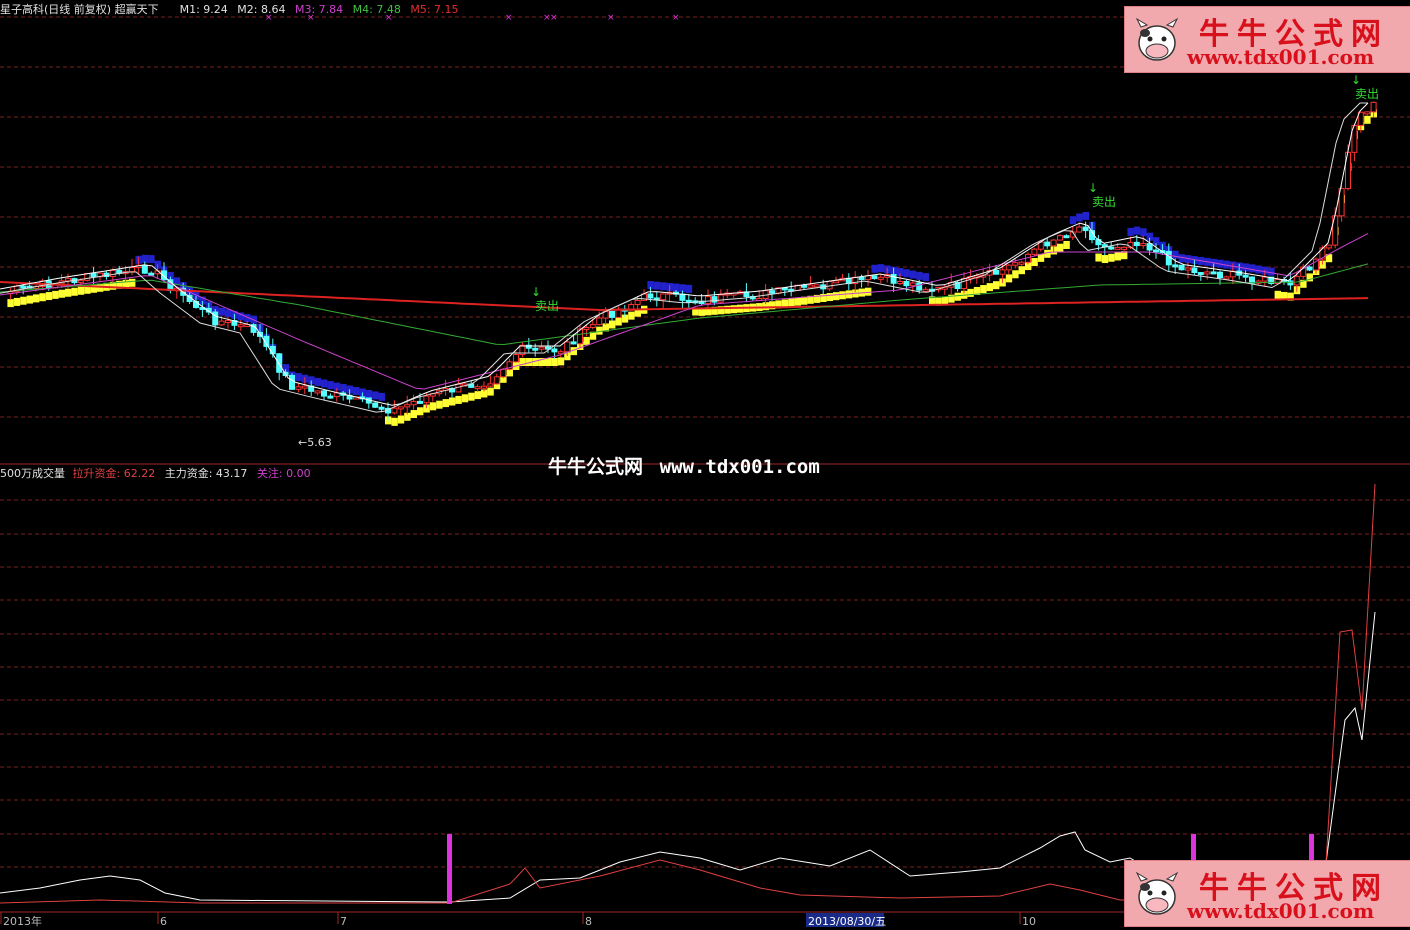 The image size is (1410, 930). What do you see at coordinates (596, 467) in the screenshot?
I see `watermark-title: 牛牛公式网` at bounding box center [596, 467].